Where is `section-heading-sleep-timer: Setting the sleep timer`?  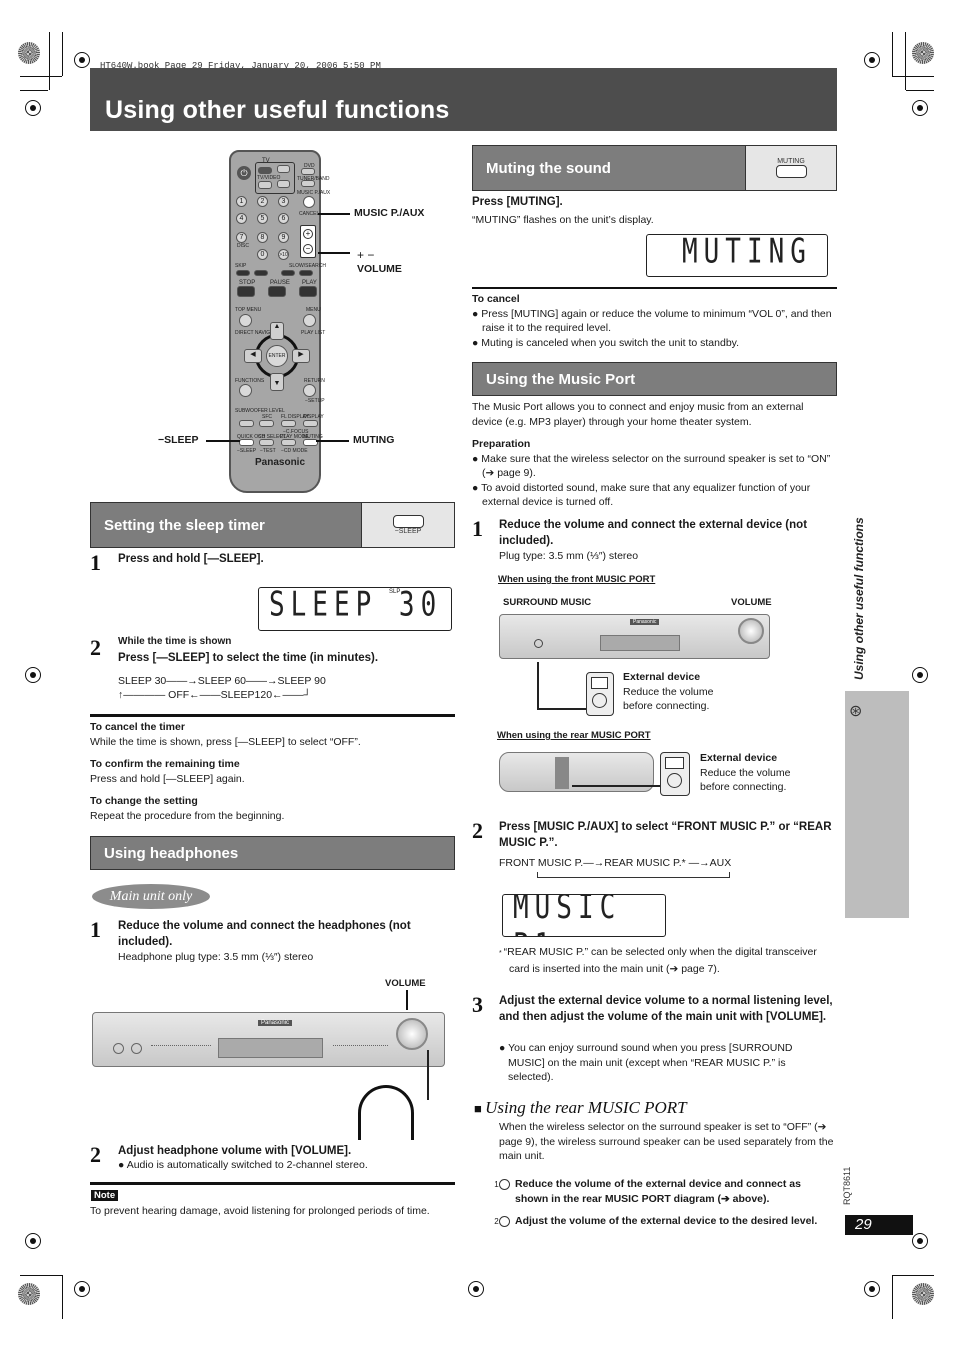 section-heading-sleep-timer: Setting the sleep timer is located at coordinates (226, 525).